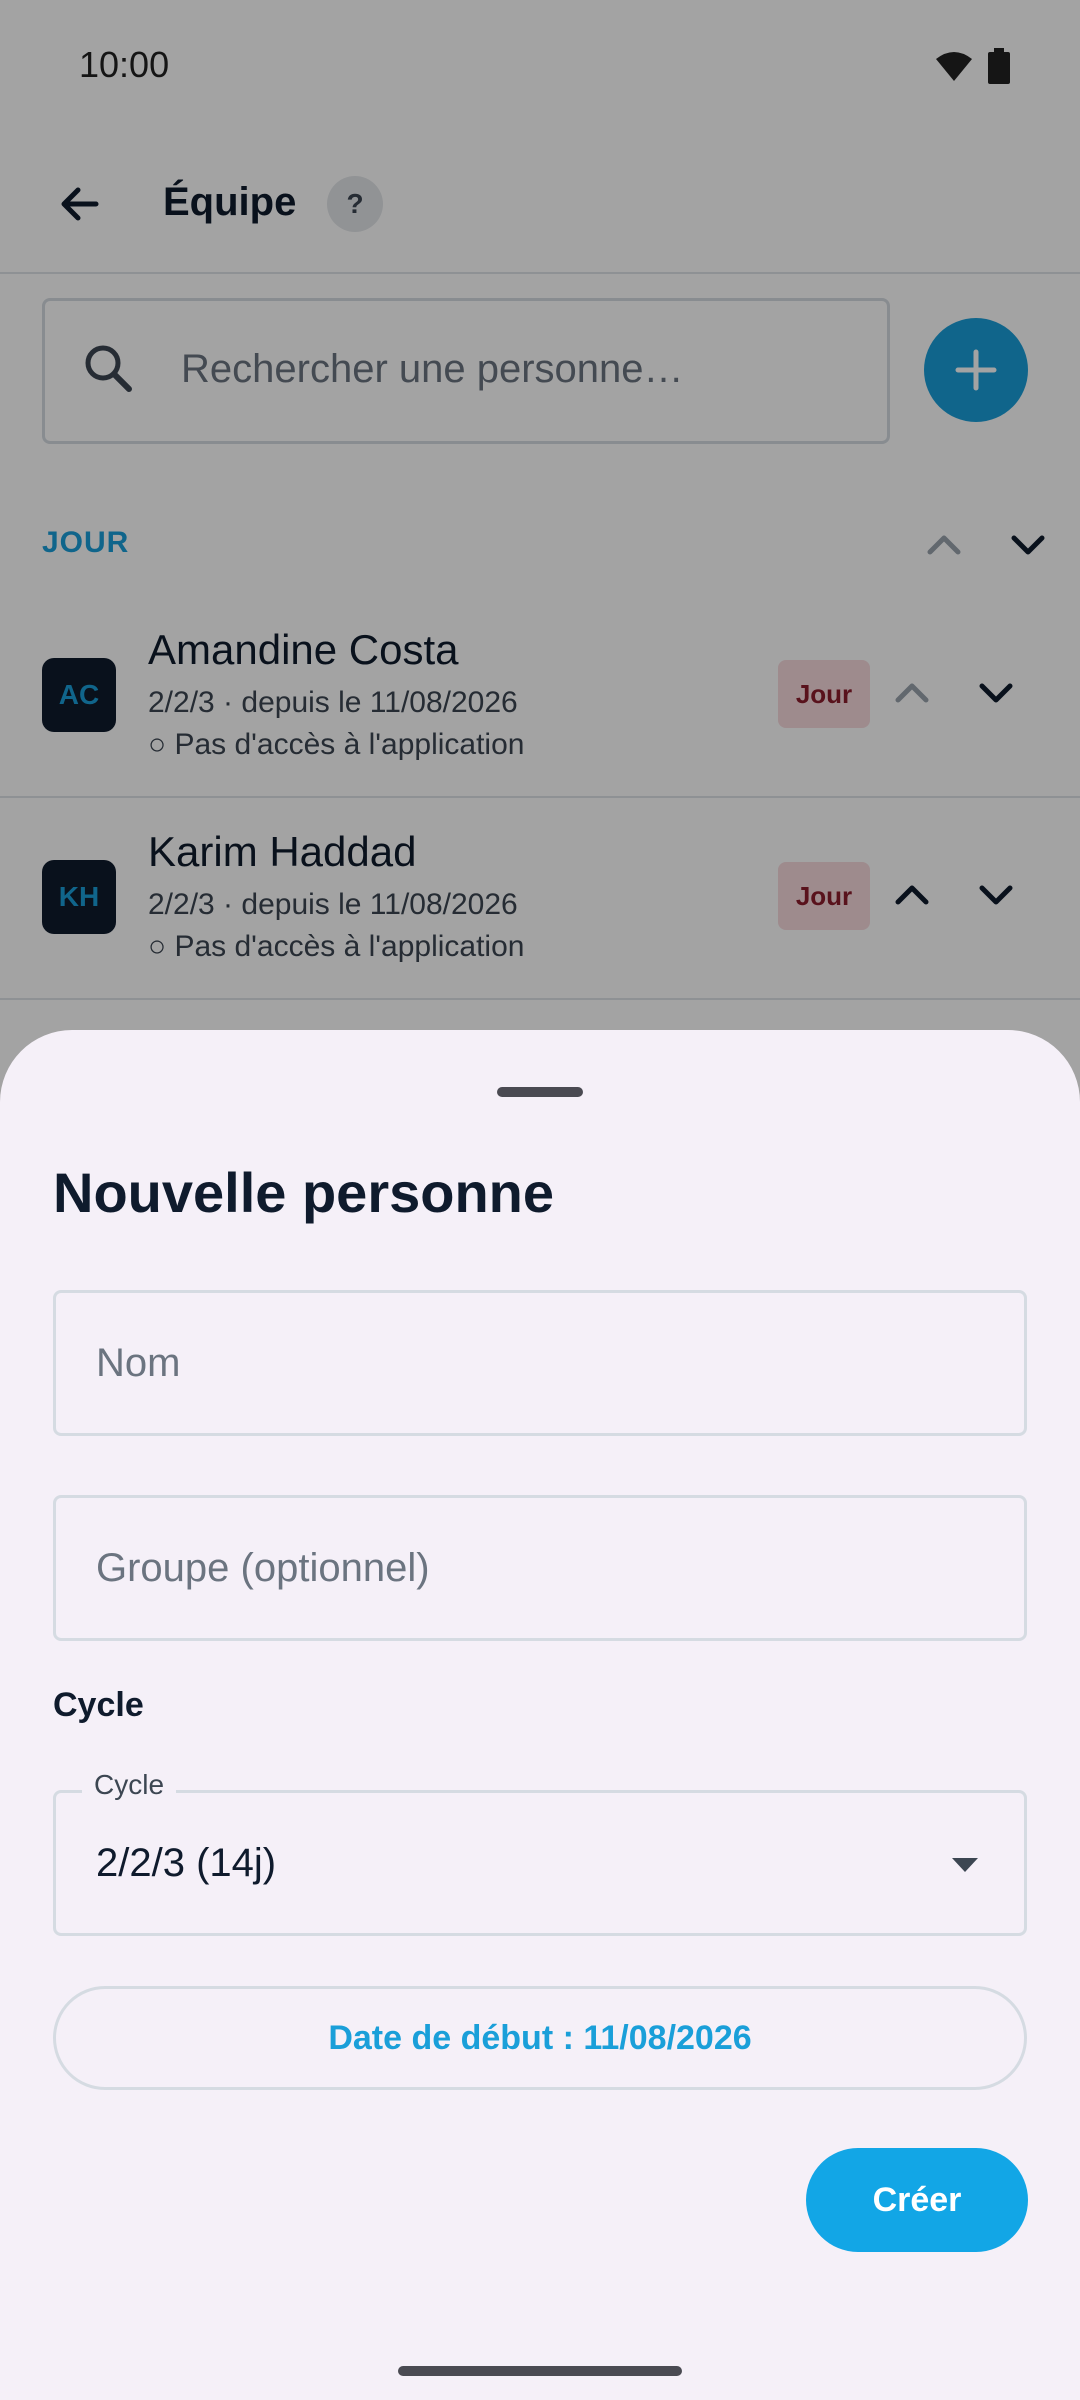 This screenshot has width=1080, height=2400. Describe the element at coordinates (540, 2371) in the screenshot. I see `home-indicator` at that location.